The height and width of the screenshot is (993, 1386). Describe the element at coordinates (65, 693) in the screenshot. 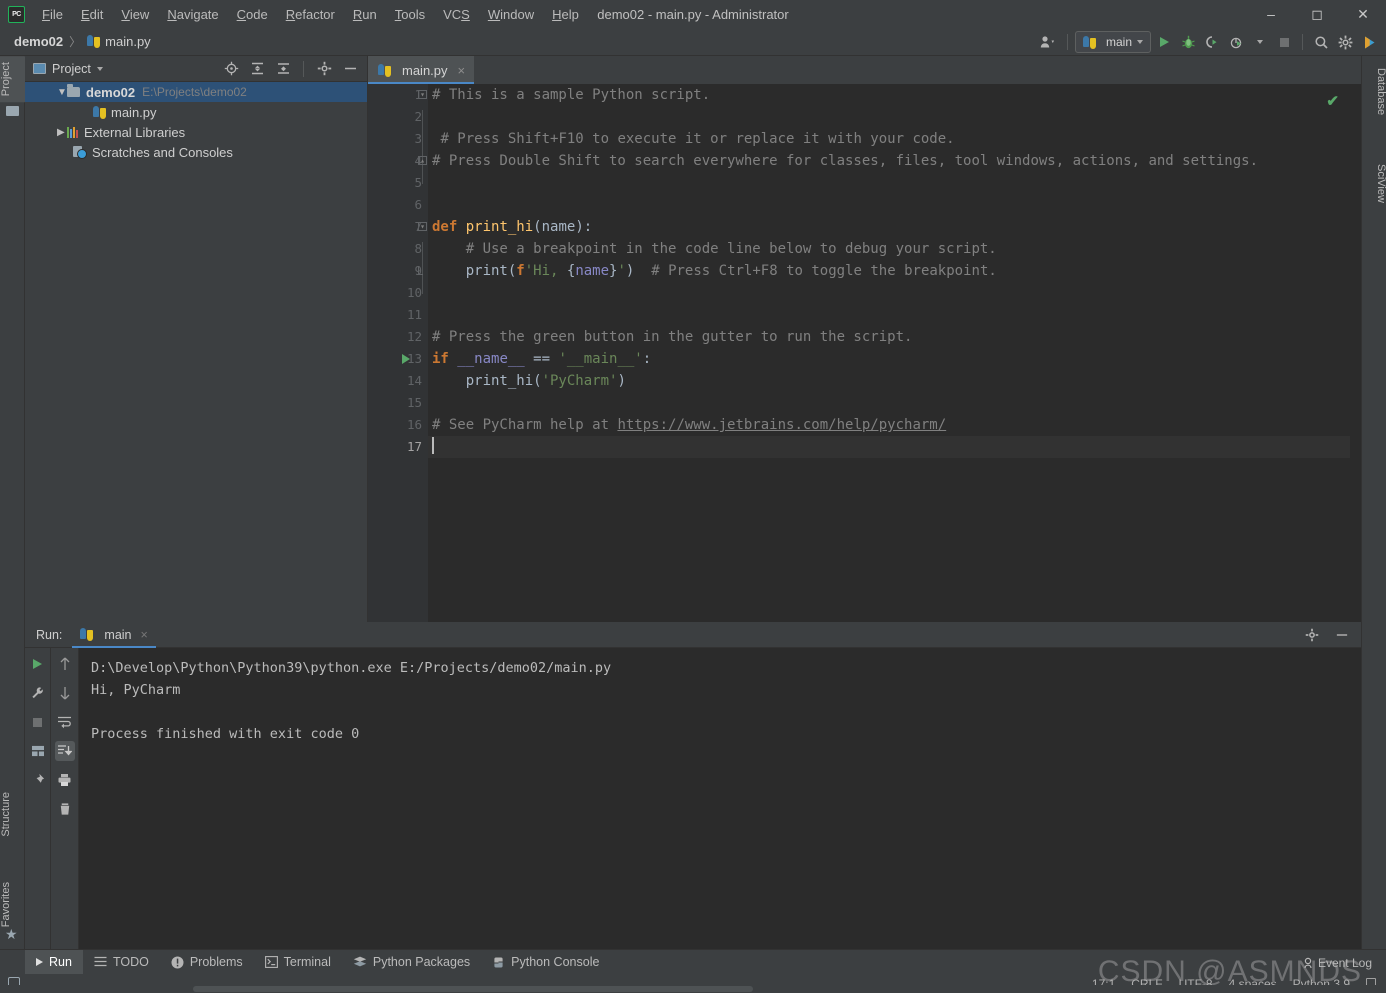

I see `down-arrow-icon` at that location.